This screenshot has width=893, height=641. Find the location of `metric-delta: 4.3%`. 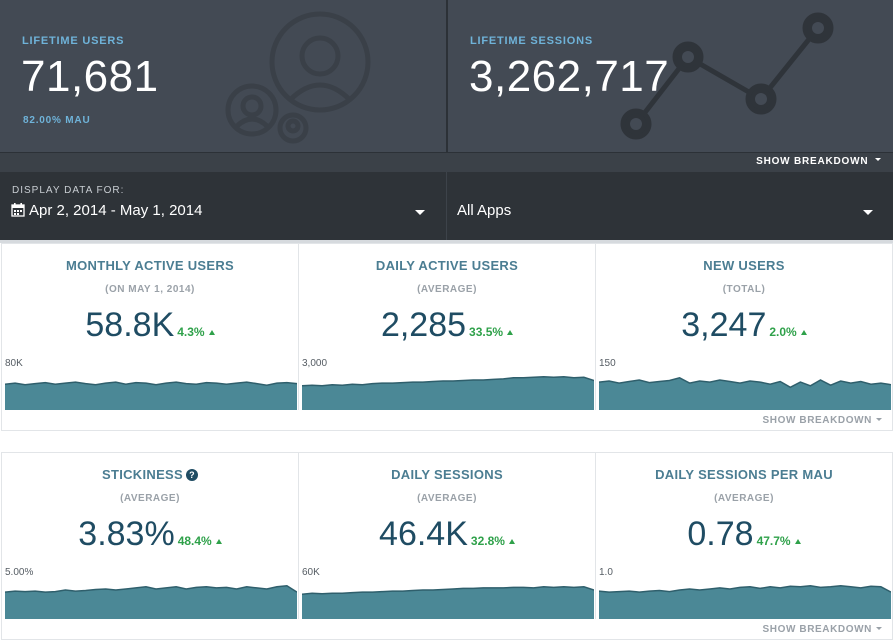

metric-delta: 4.3% is located at coordinates (196, 332).